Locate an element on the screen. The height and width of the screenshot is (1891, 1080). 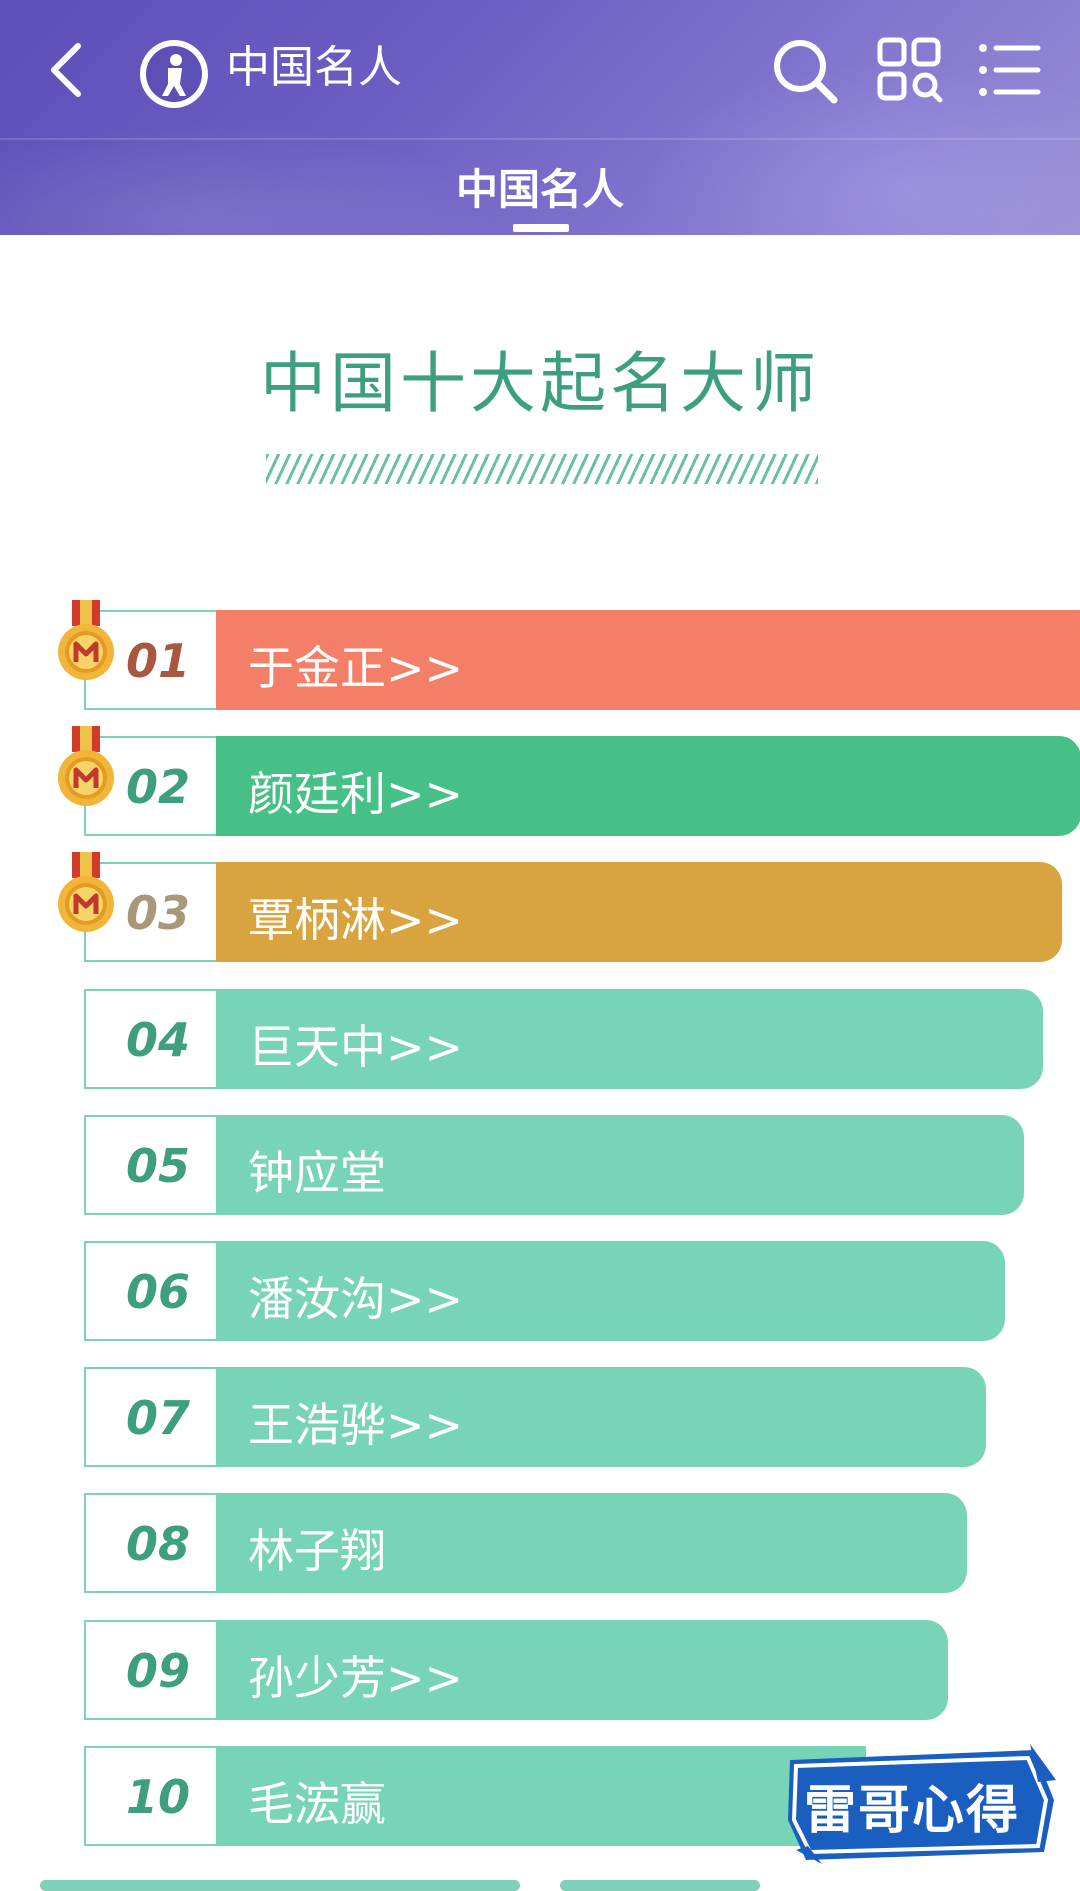
tab-china-celebrities: 中国名人 is located at coordinates (540, 186).